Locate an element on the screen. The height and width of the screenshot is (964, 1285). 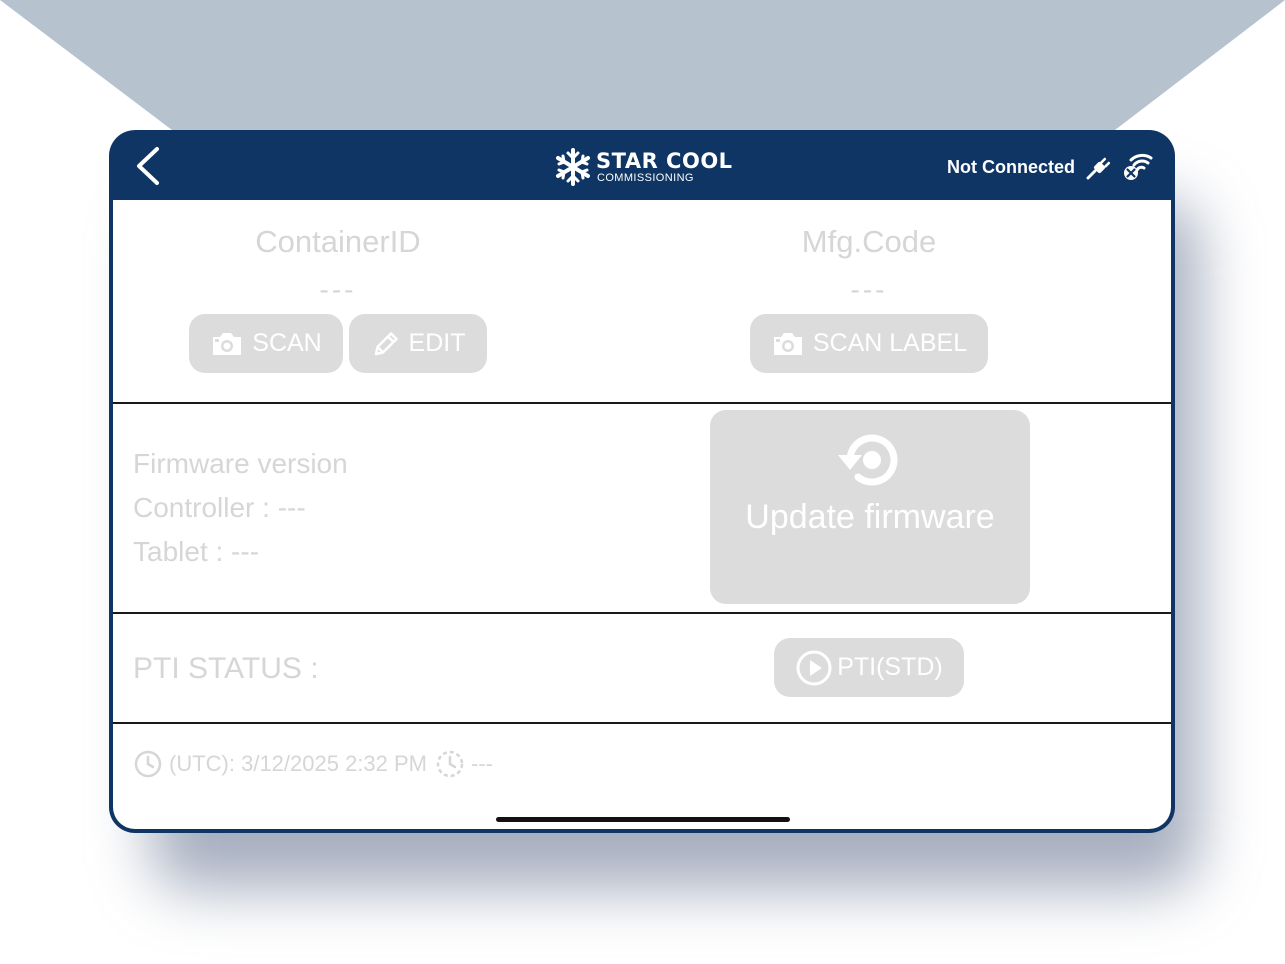
app-header: STAR COOL COMMISSIONING Not Connected is located at coordinates (642, 165).